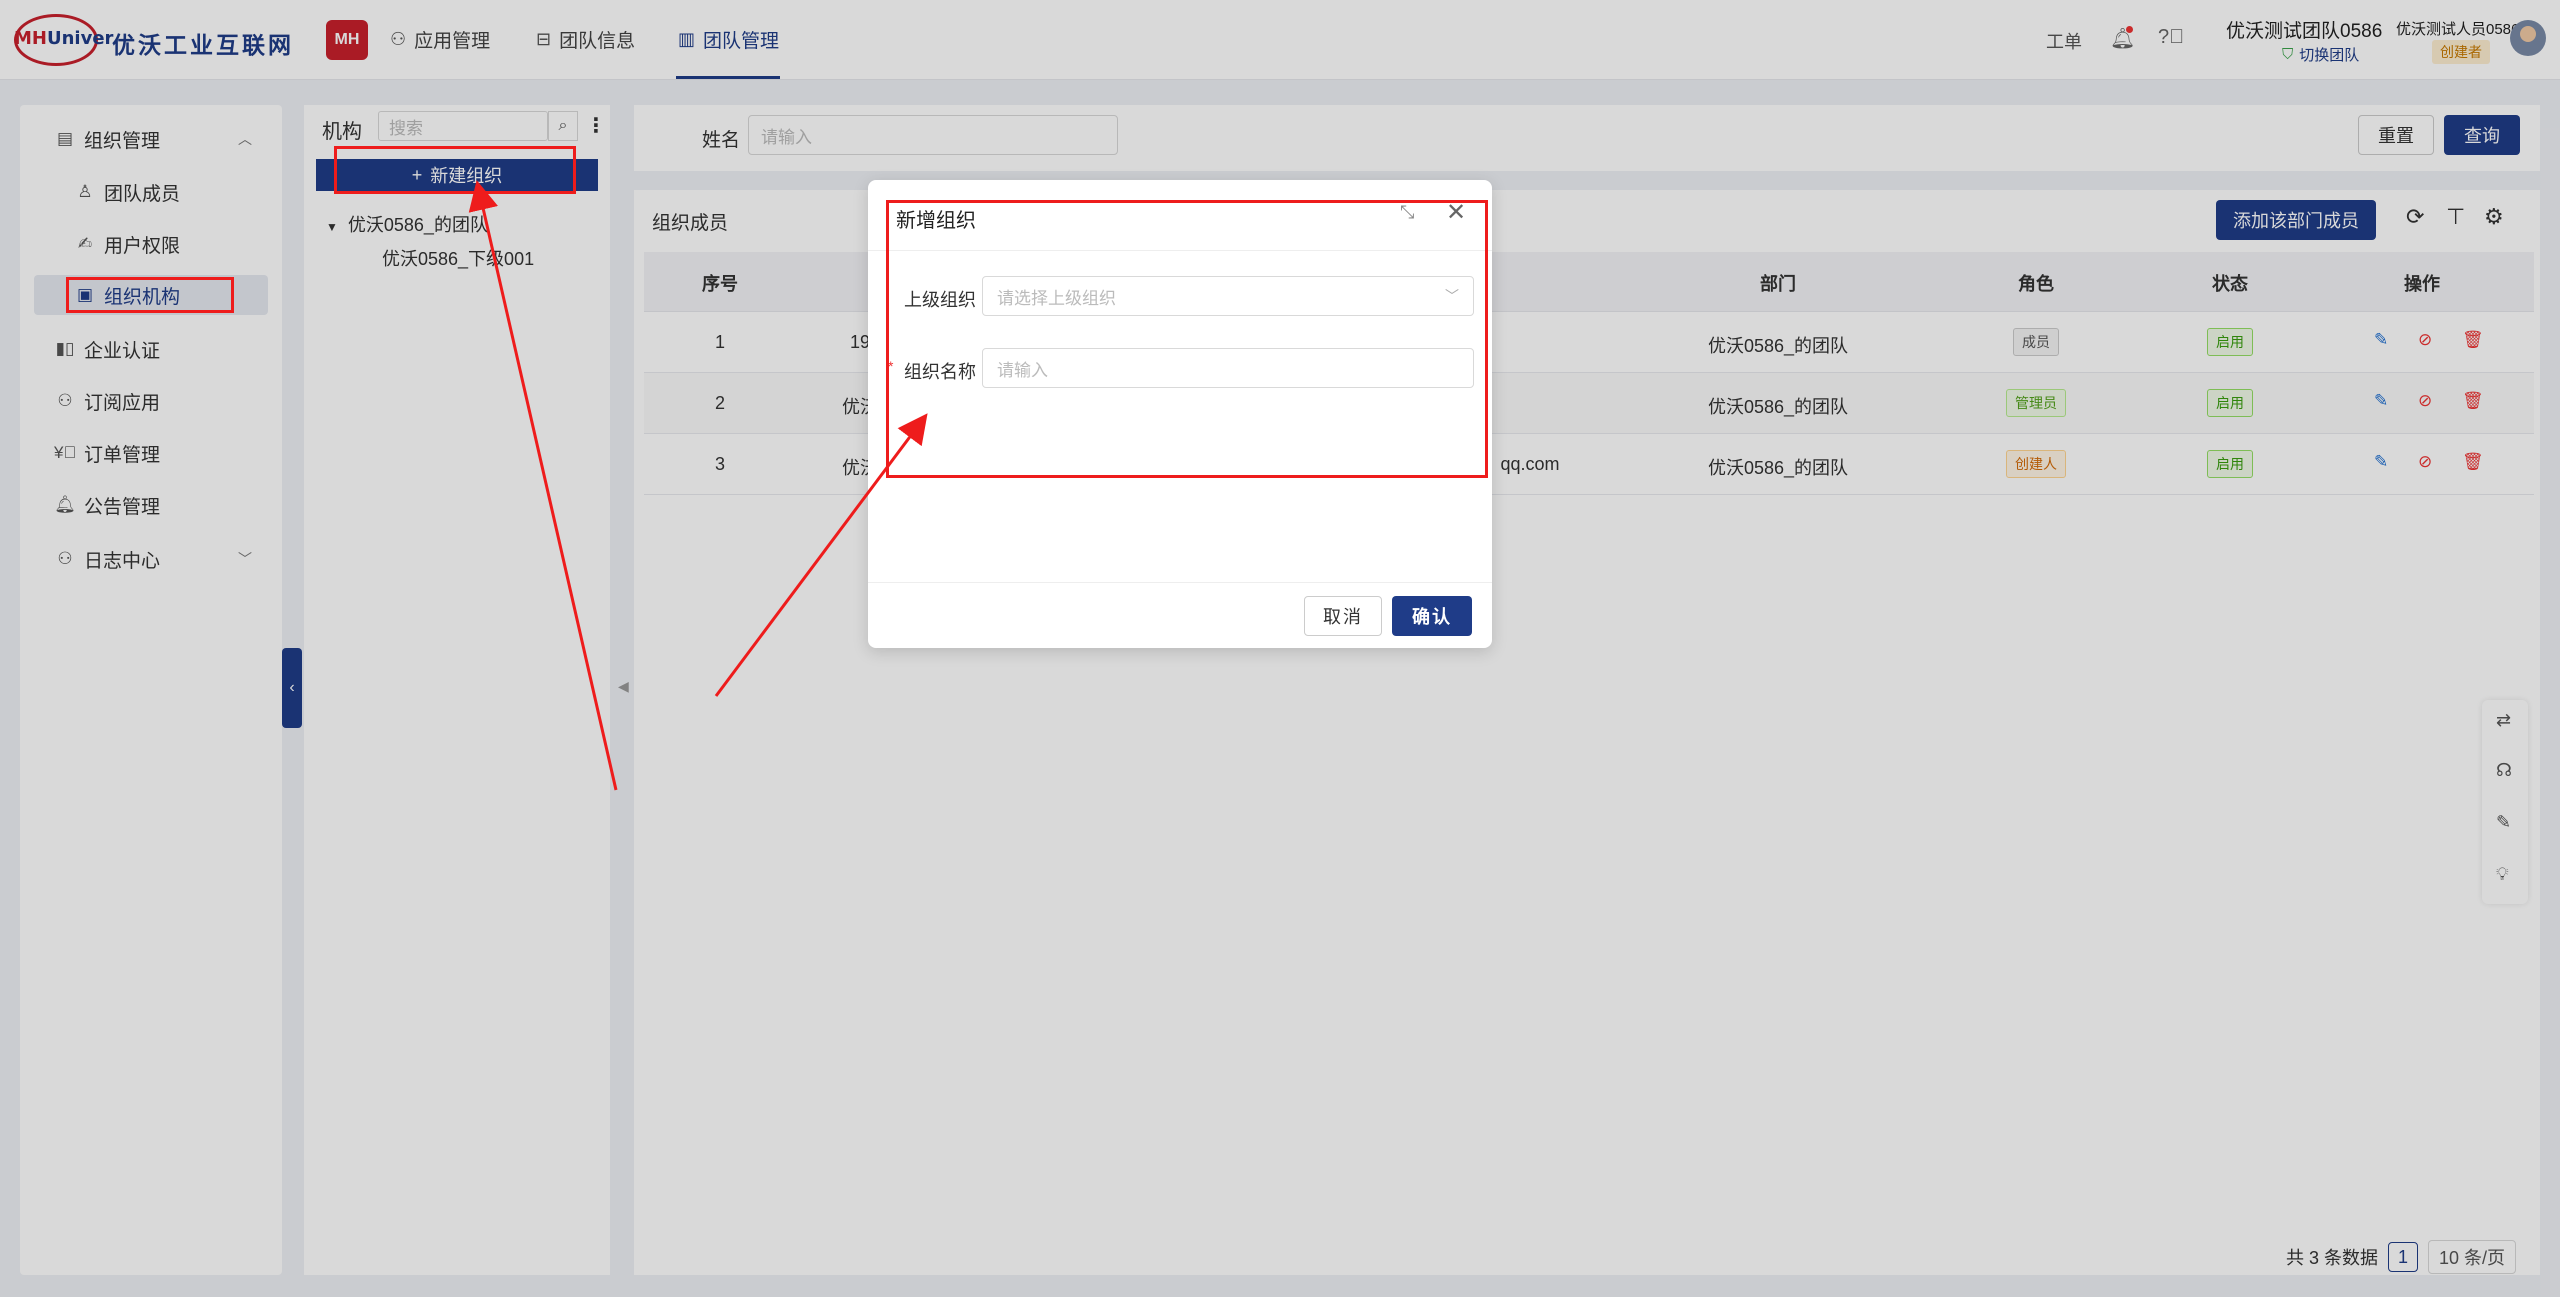 This screenshot has height=1297, width=2560. Describe the element at coordinates (1407, 212) in the screenshot. I see `fullscreen-icon: ⤡` at that location.